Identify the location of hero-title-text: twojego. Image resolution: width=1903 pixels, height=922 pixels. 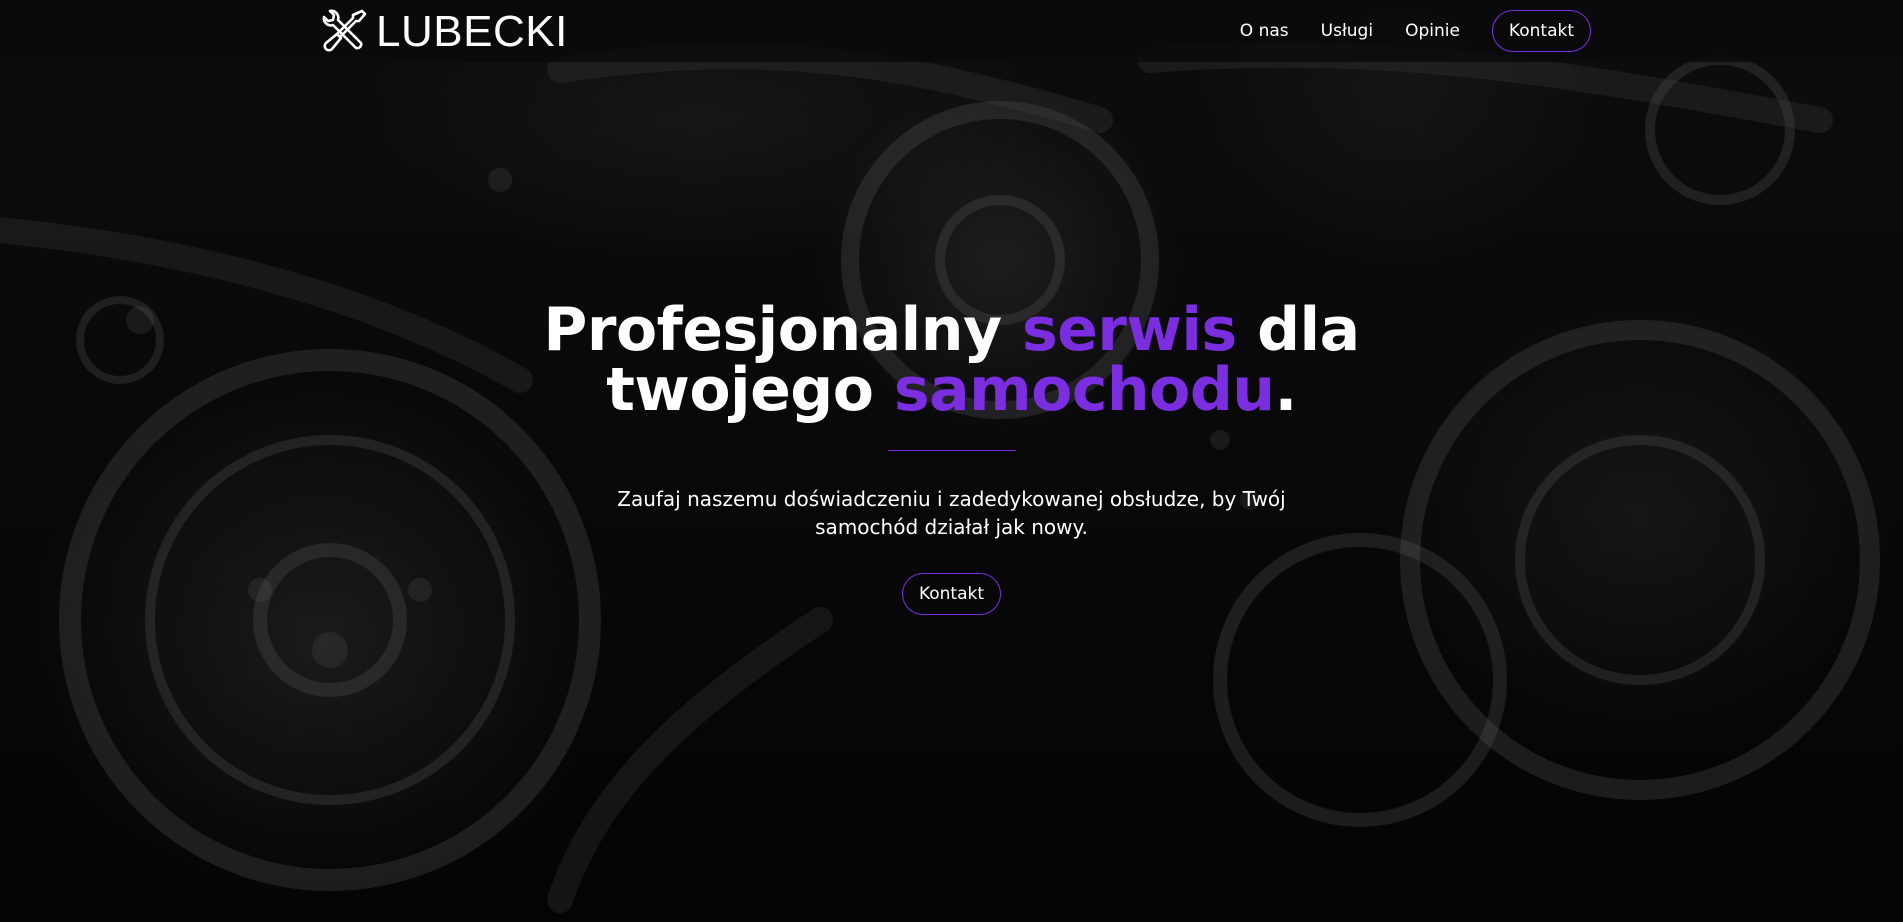
(750, 390).